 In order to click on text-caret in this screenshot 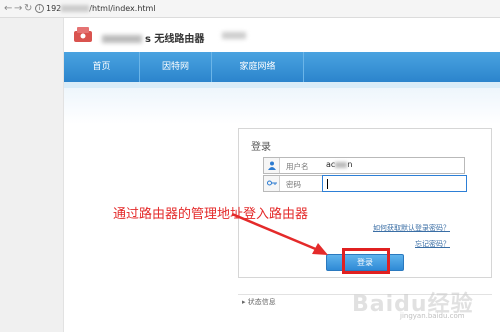, I will do `click(327, 184)`.